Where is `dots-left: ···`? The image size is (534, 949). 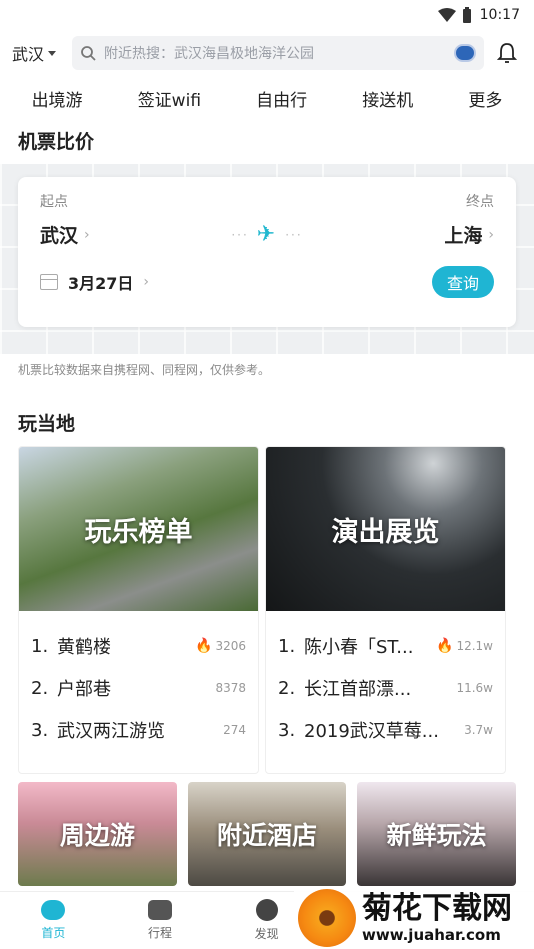
dots-left: ··· is located at coordinates (240, 234).